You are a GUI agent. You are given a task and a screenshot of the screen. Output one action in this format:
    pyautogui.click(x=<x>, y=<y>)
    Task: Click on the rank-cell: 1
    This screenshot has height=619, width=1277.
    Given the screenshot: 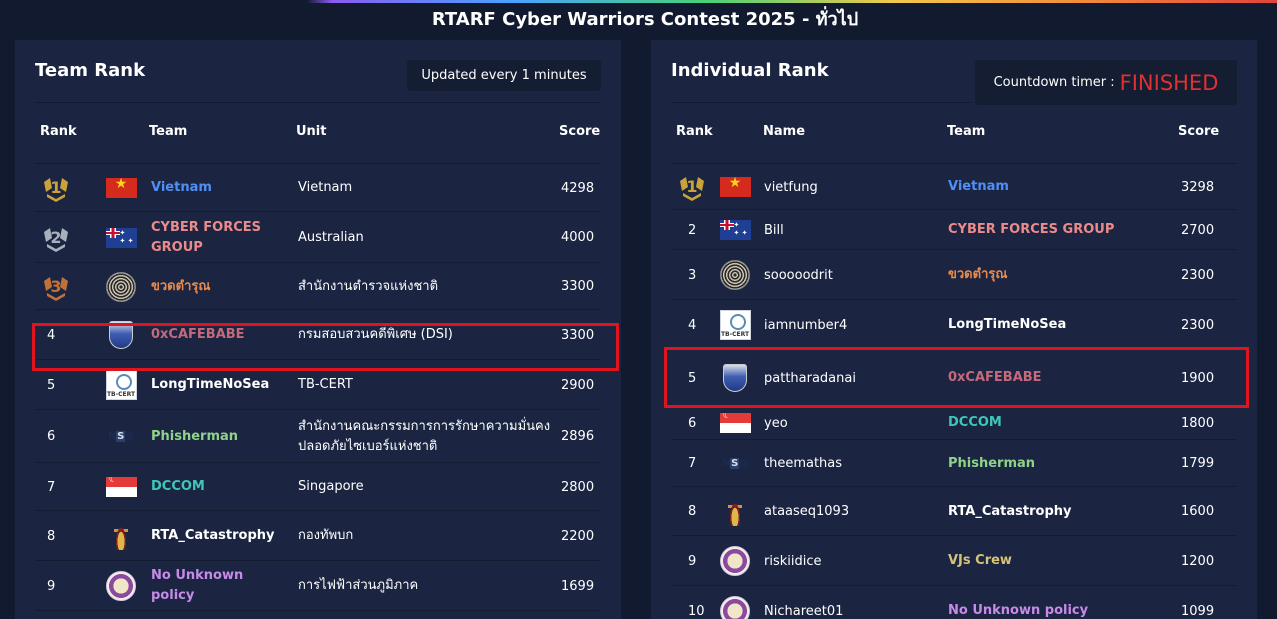 What is the action you would take?
    pyautogui.click(x=61, y=188)
    